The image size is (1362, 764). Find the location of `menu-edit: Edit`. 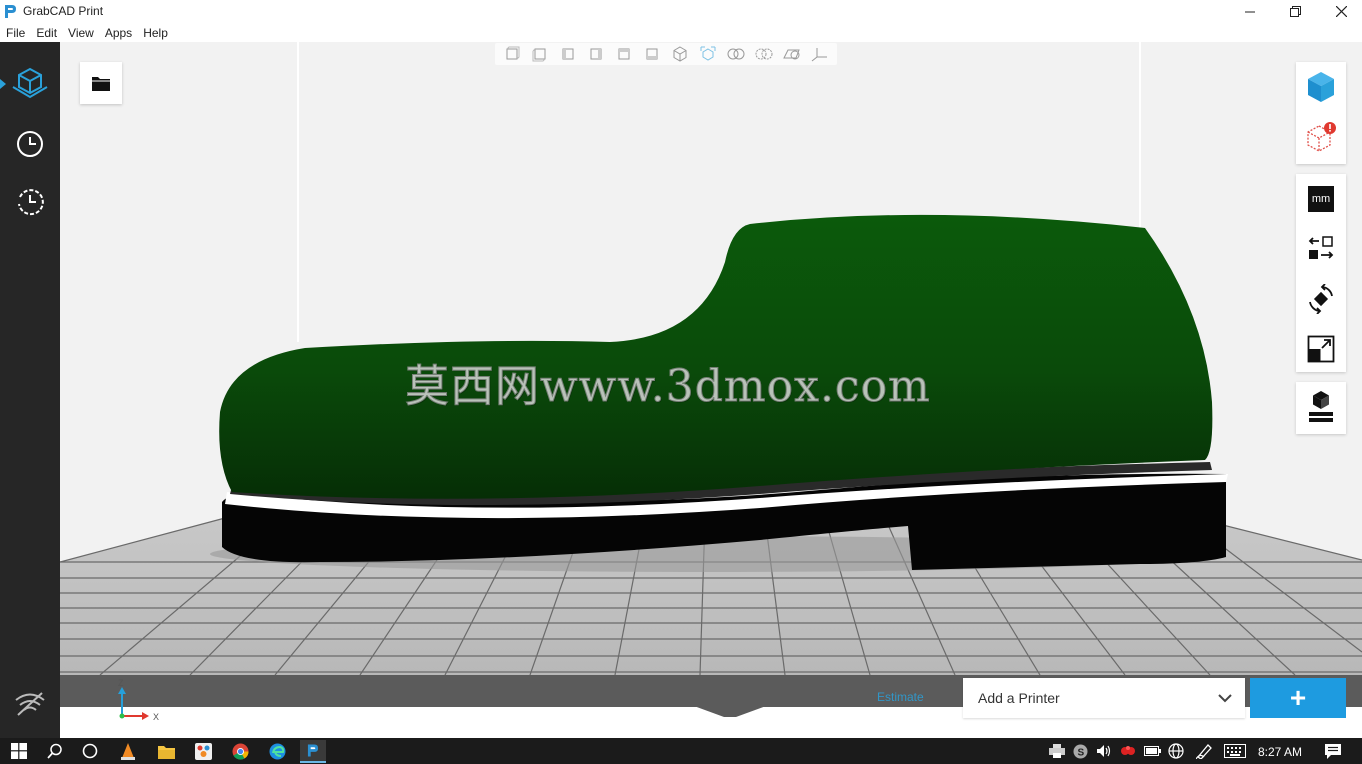

menu-edit: Edit is located at coordinates (46, 33).